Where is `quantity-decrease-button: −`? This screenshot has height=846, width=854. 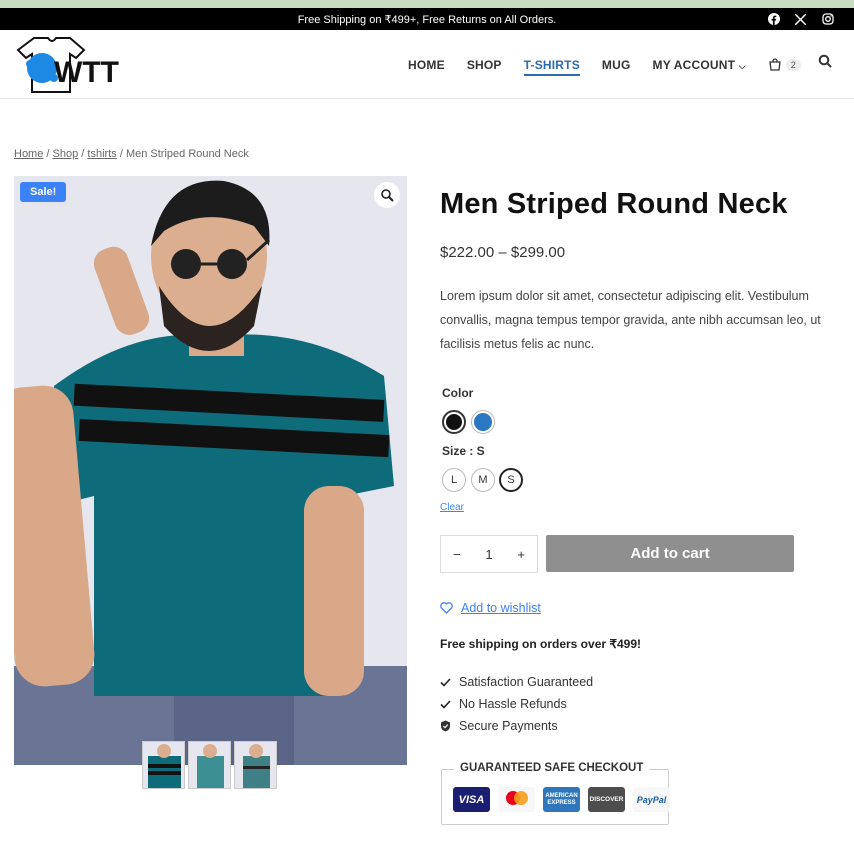
quantity-decrease-button: − is located at coordinates (457, 554).